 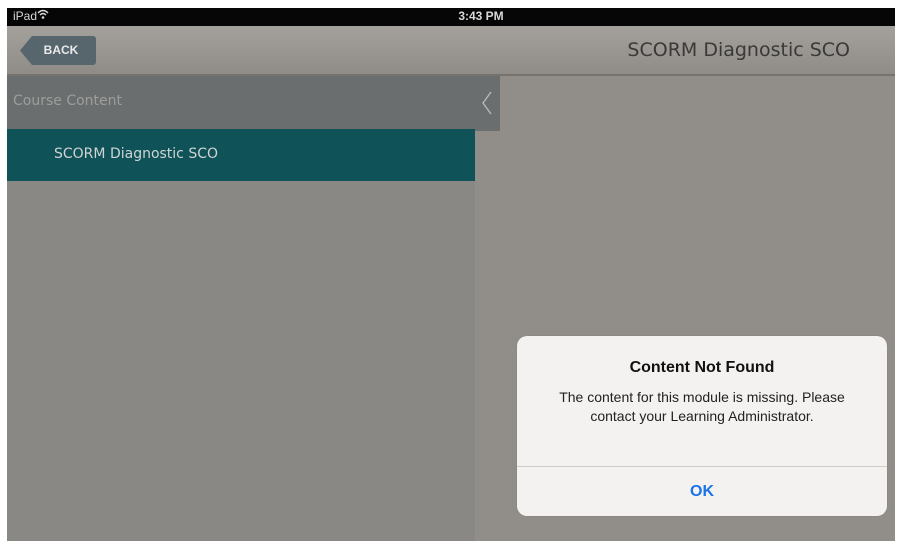 I want to click on chevron-left-icon, so click(x=487, y=103).